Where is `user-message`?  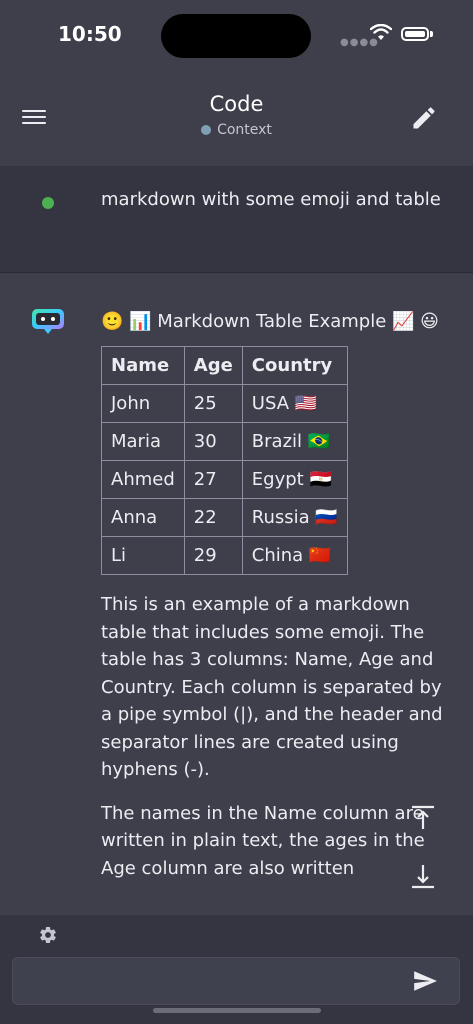 user-message is located at coordinates (236, 219).